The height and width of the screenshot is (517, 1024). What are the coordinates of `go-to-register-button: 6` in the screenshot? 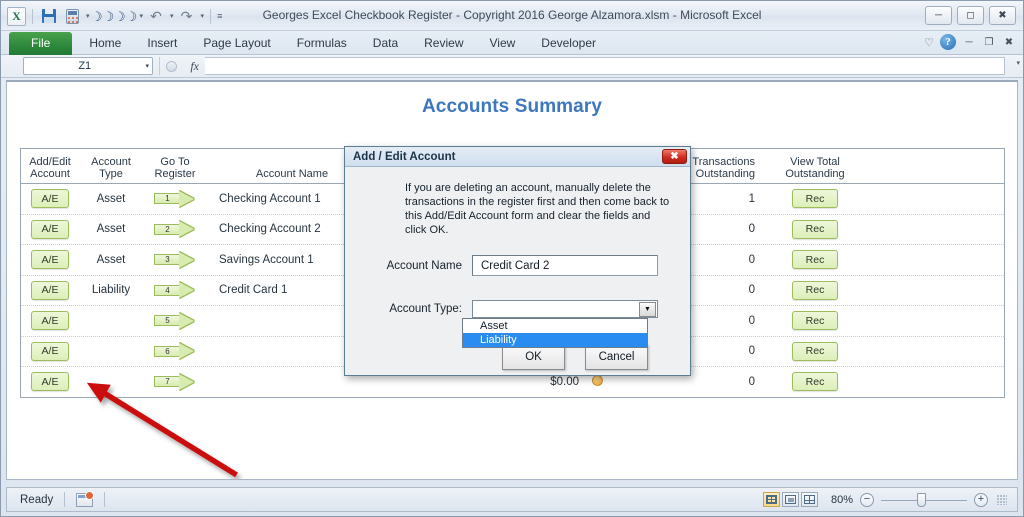 It's located at (175, 351).